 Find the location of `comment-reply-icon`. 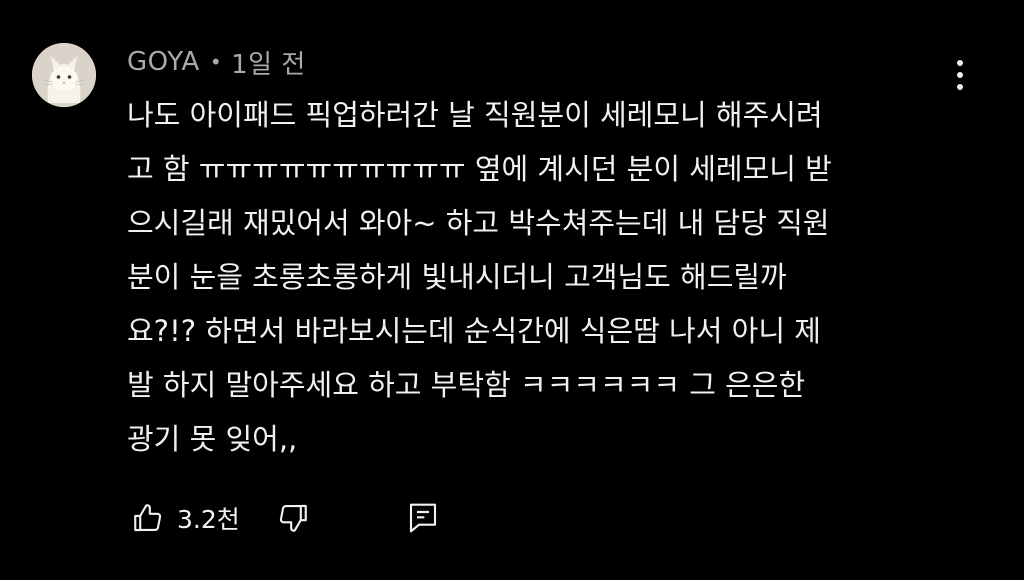

comment-reply-icon is located at coordinates (422, 518).